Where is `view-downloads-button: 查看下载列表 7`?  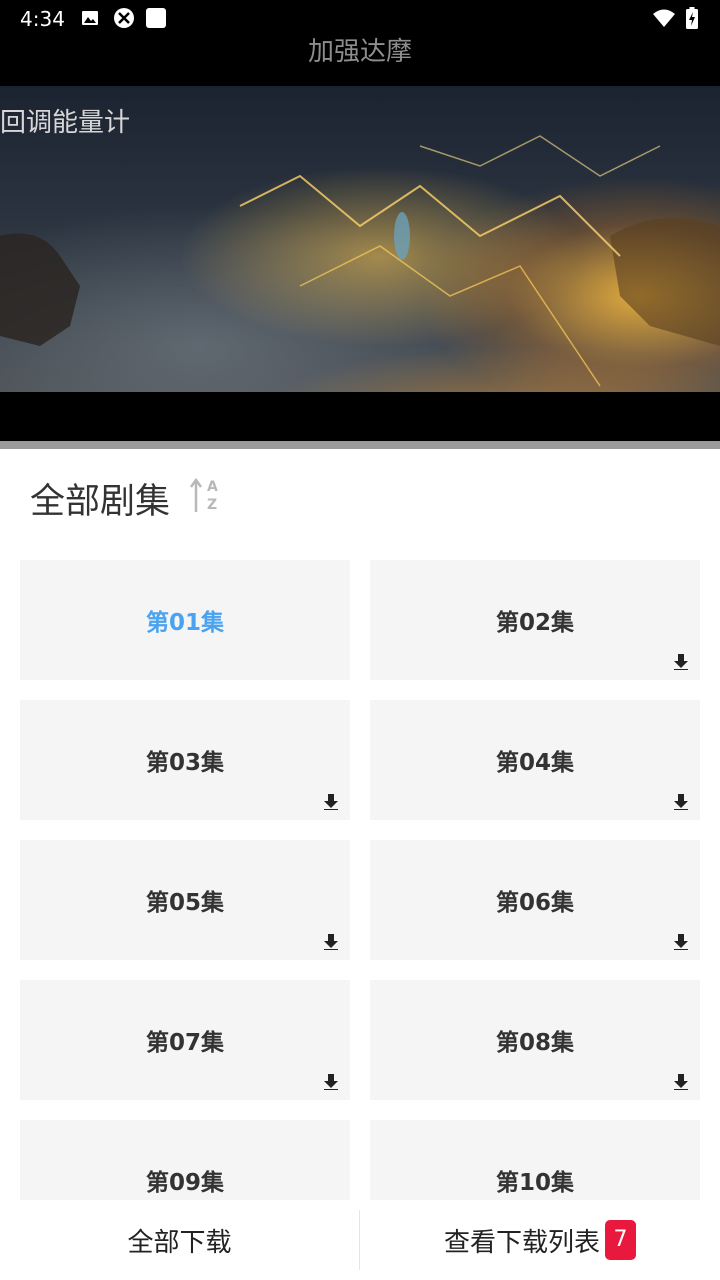 view-downloads-button: 查看下载列表 7 is located at coordinates (540, 1240).